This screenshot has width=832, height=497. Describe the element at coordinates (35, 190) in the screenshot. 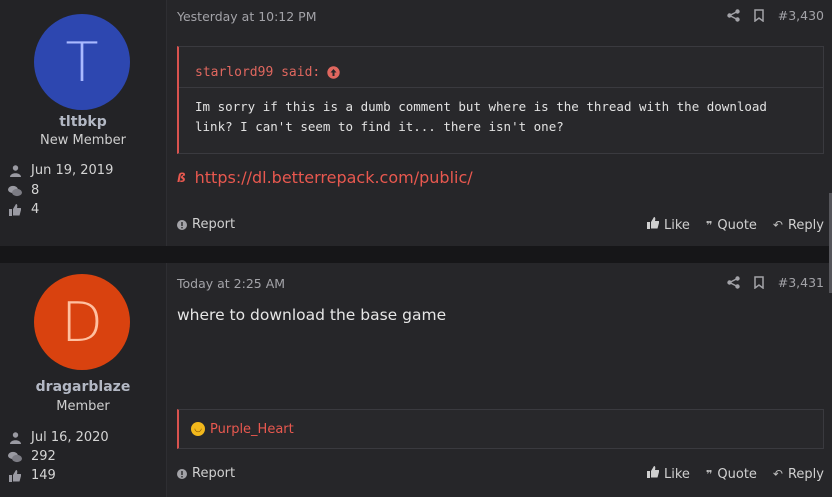

I see `messages-count: 8` at that location.